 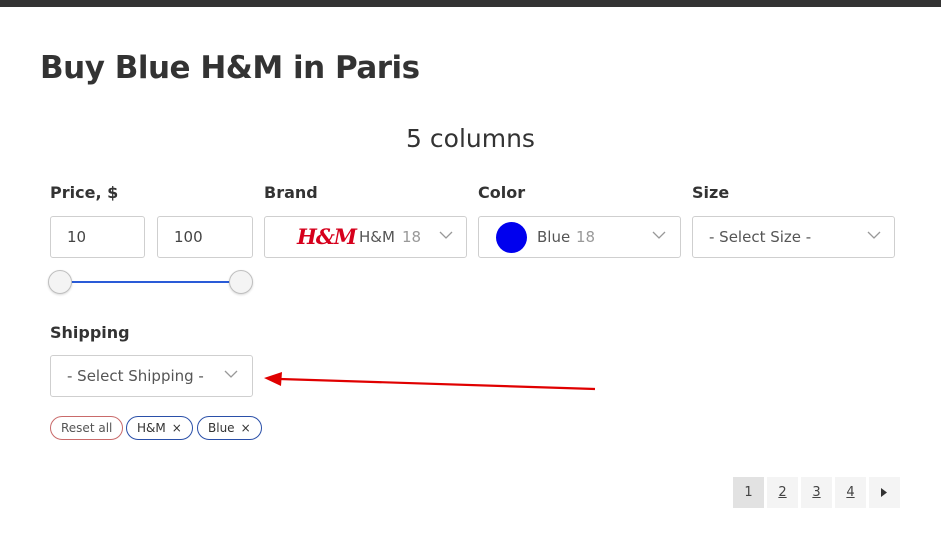 What do you see at coordinates (850, 492) in the screenshot?
I see `page-4-button: 4` at bounding box center [850, 492].